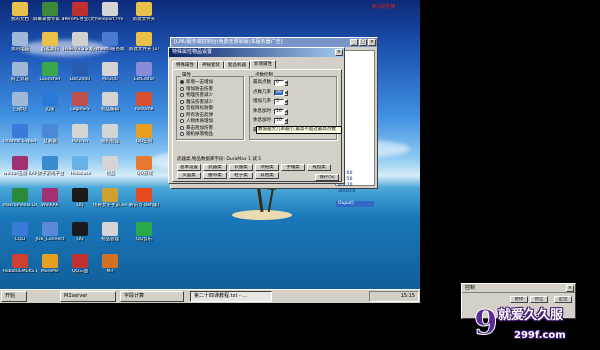  I want to click on desktop-icon: 随机物品, so click(110, 139).